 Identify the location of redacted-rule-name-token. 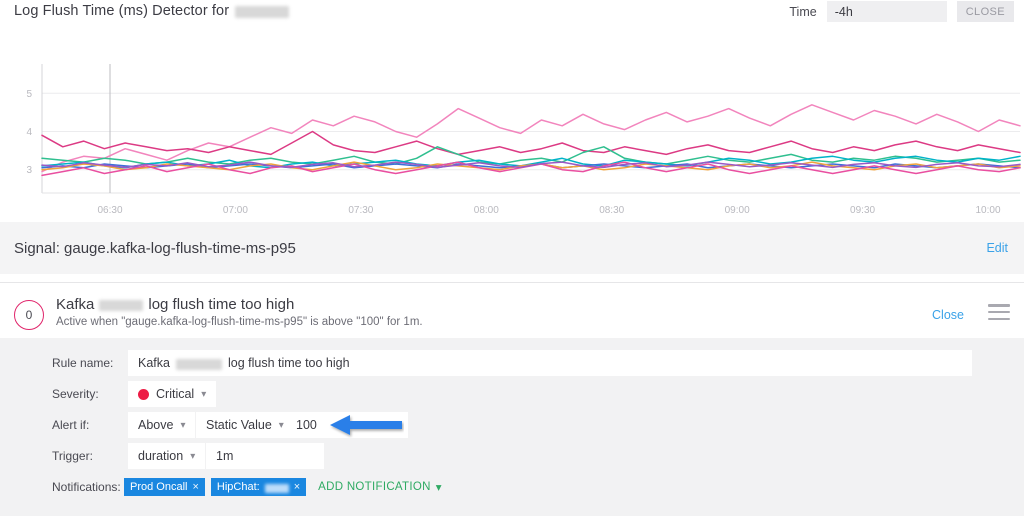
(198, 364).